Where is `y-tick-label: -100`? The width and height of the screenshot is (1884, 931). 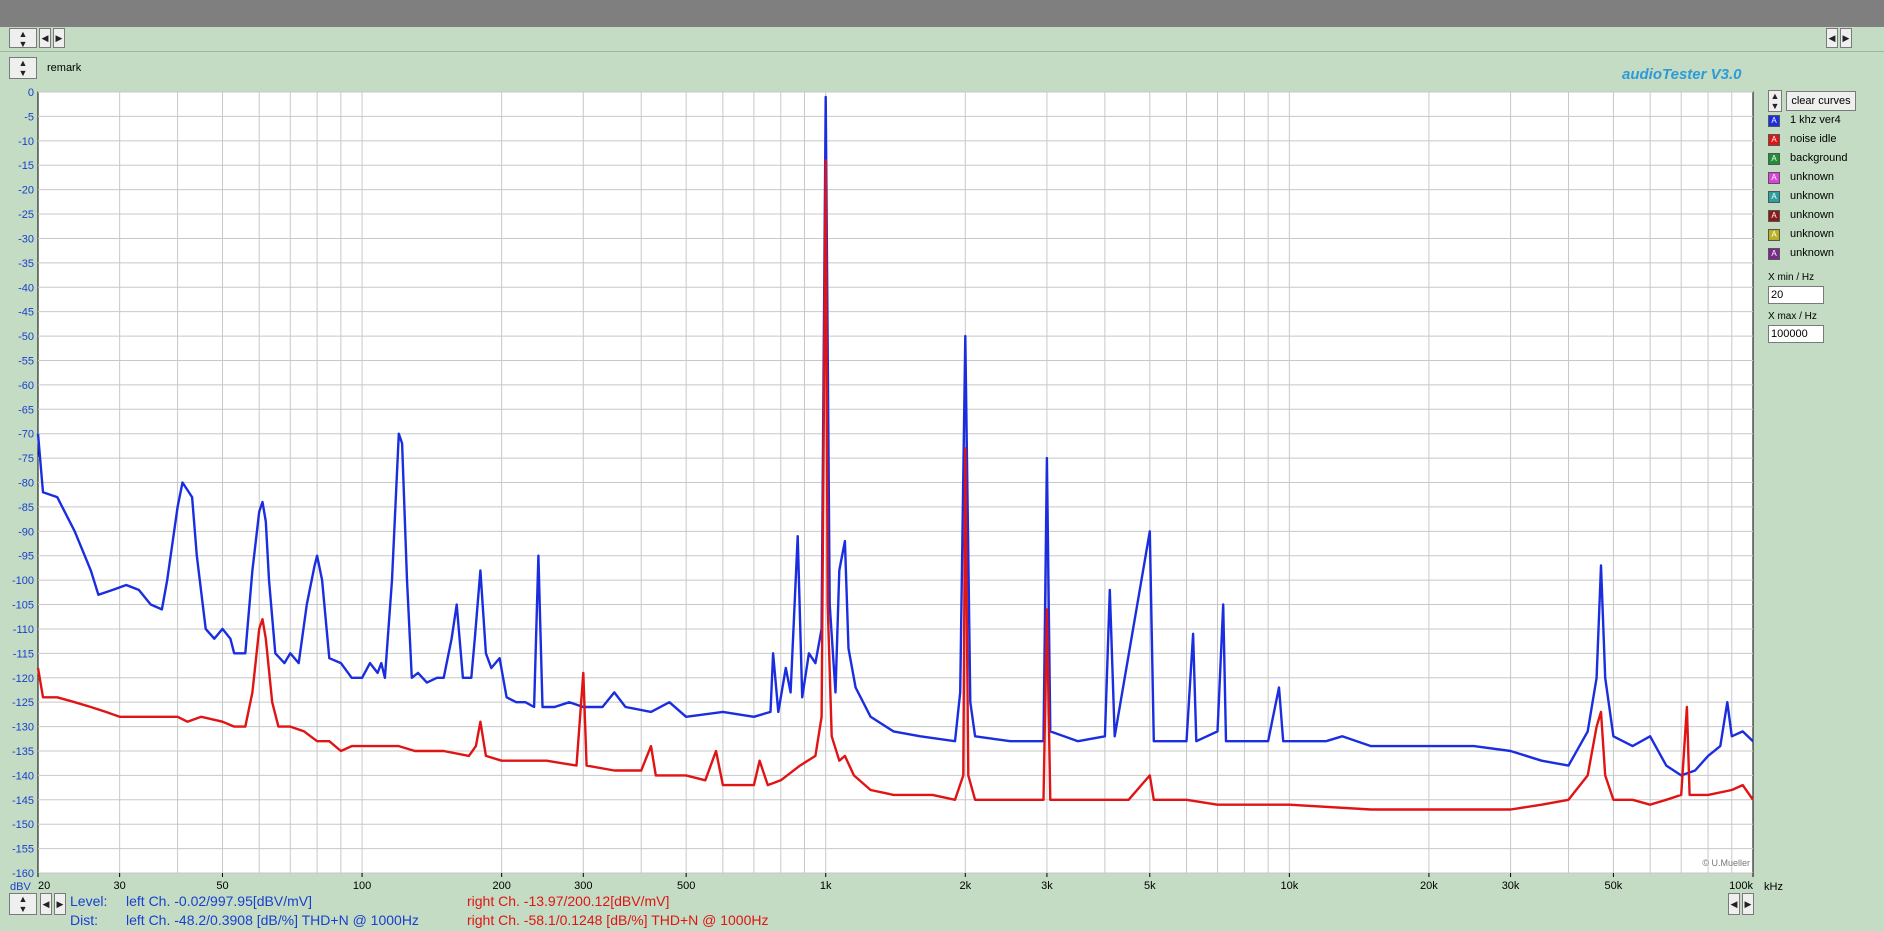
y-tick-label: -100 is located at coordinates (23, 581).